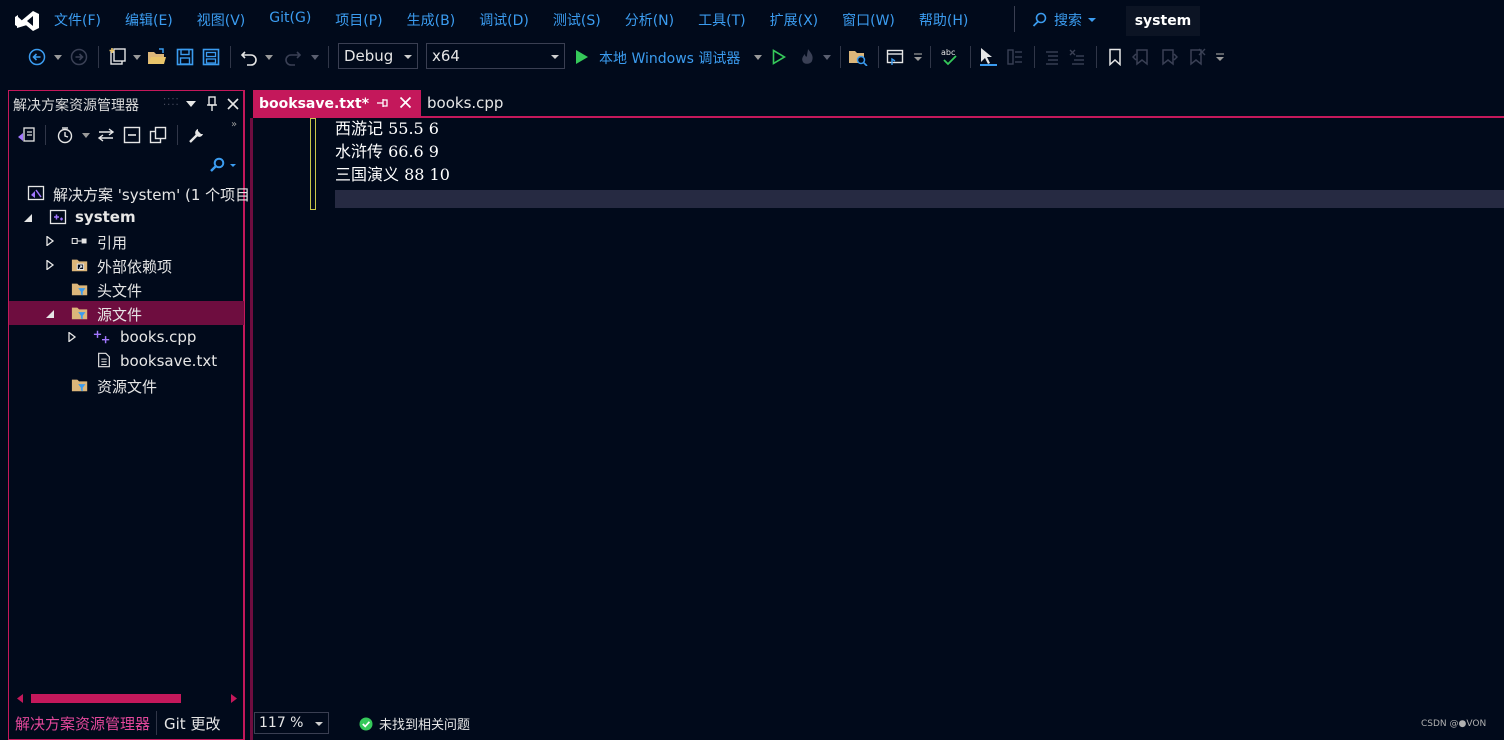  Describe the element at coordinates (808, 57) in the screenshot. I see `hot-reload-button` at that location.